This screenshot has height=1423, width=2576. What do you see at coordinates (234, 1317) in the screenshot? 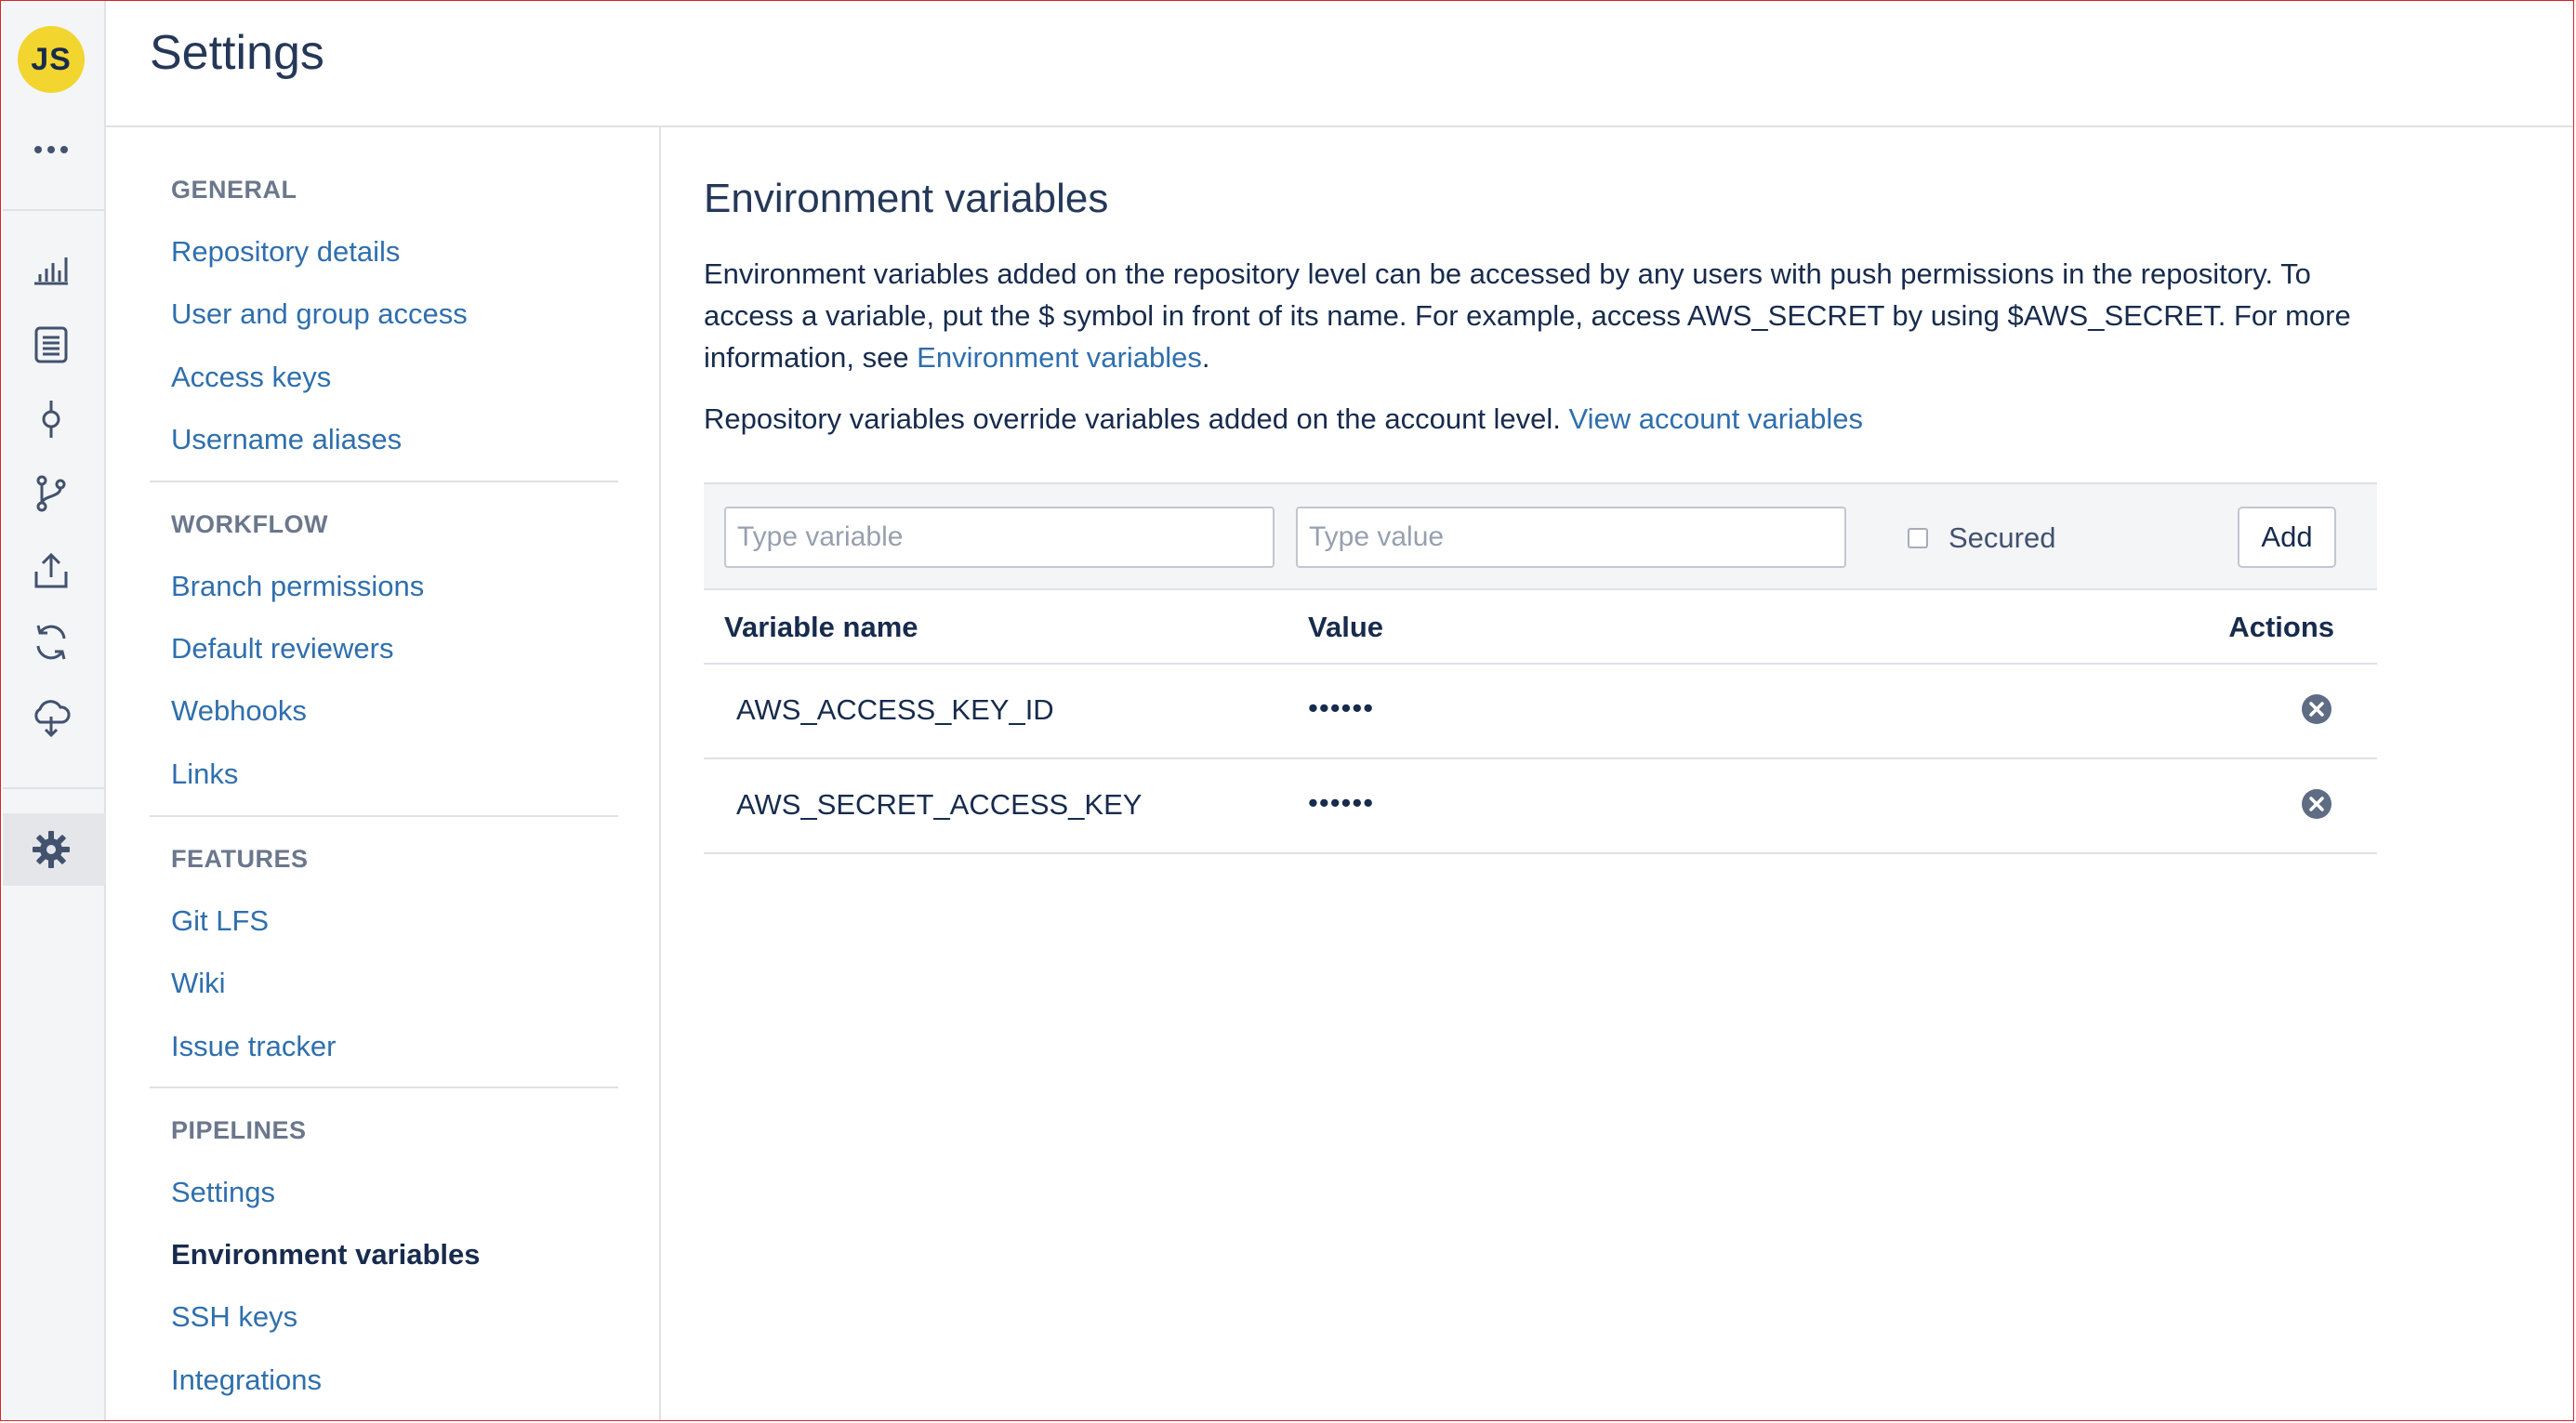
I see `nav-item-ssh-keys: SSH keys` at bounding box center [234, 1317].